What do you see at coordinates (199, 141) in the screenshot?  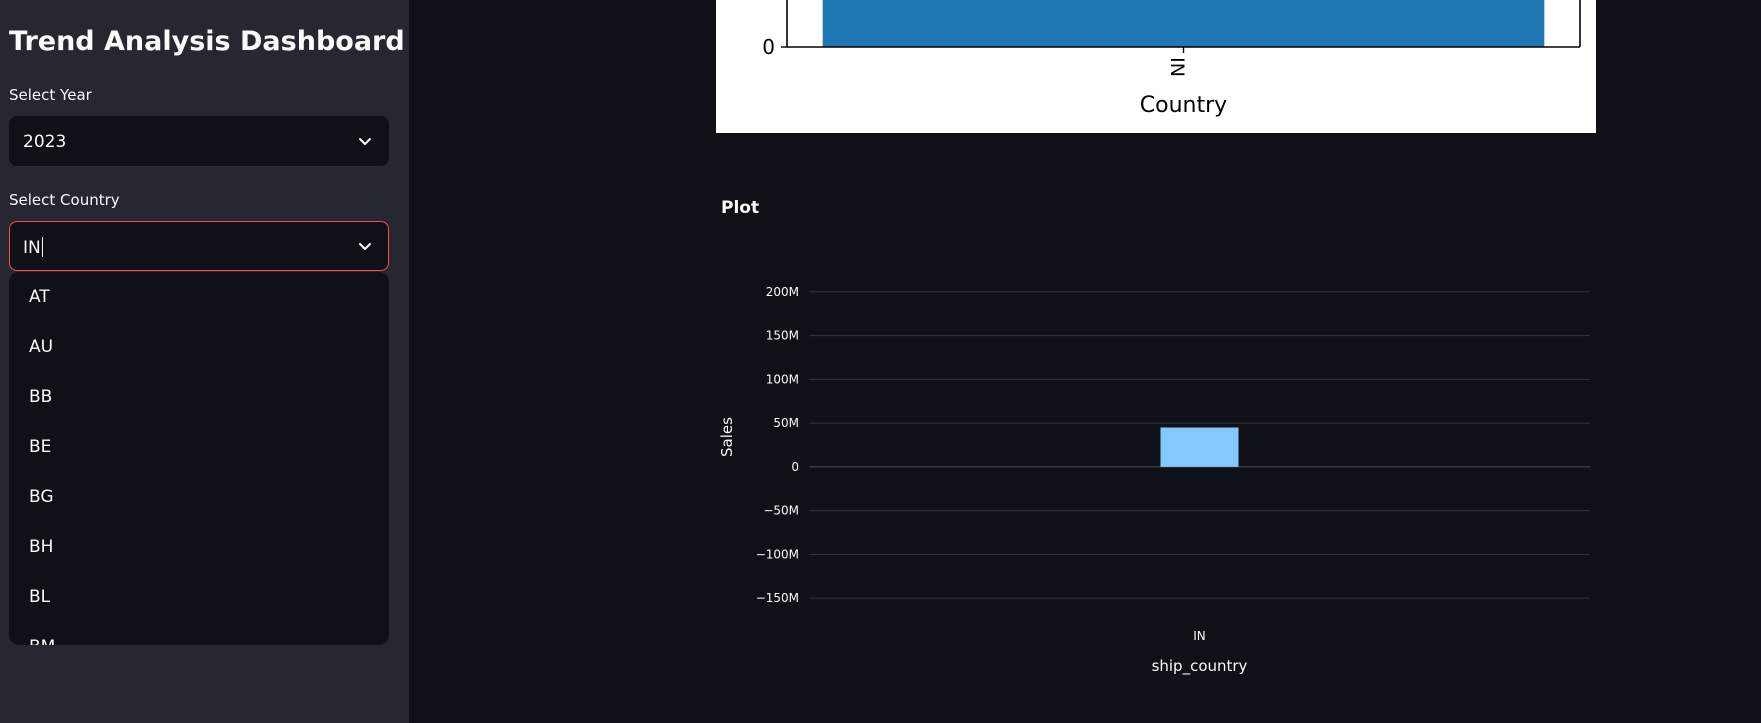 I see `year-select: 2023` at bounding box center [199, 141].